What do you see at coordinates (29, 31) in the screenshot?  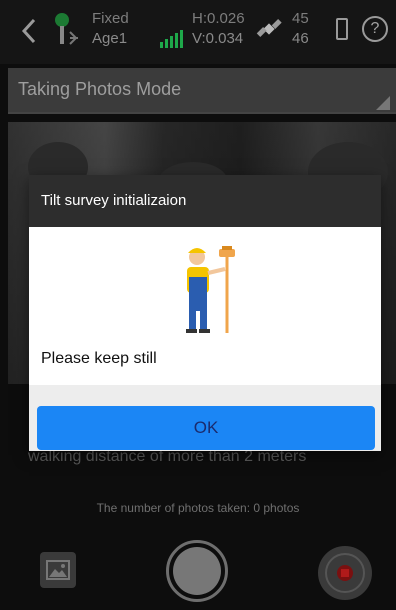 I see `back-arrow-icon` at bounding box center [29, 31].